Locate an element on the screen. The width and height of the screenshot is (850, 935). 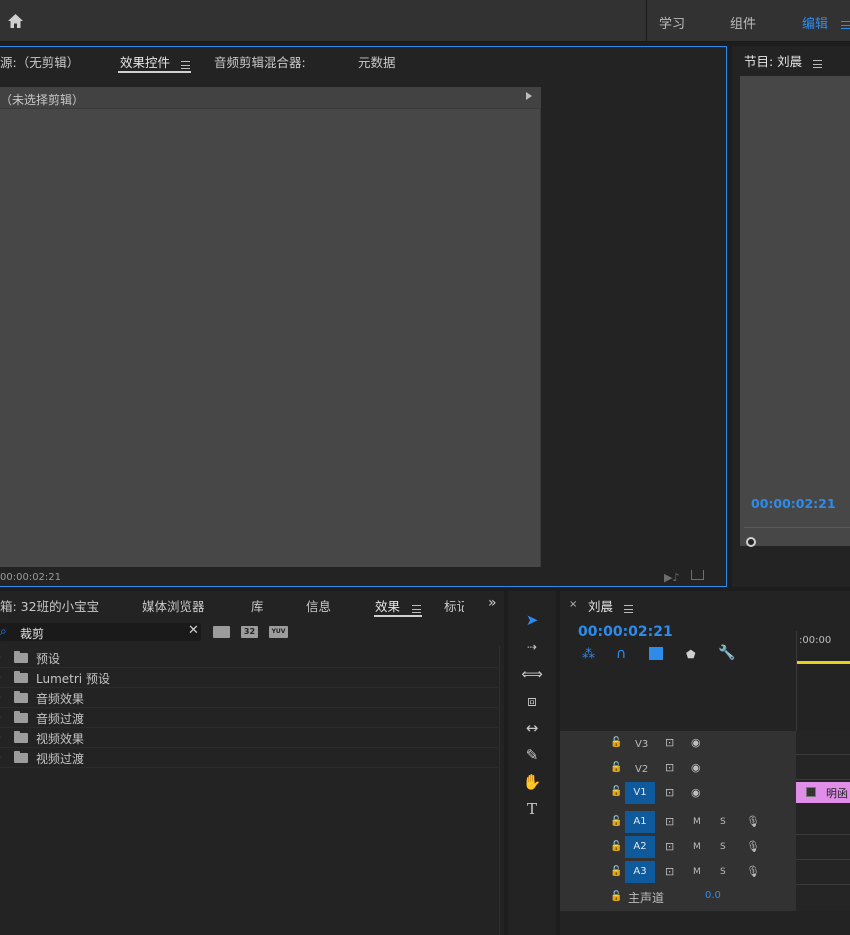
slip-tool-icon: ↔ is located at coordinates (532, 728).